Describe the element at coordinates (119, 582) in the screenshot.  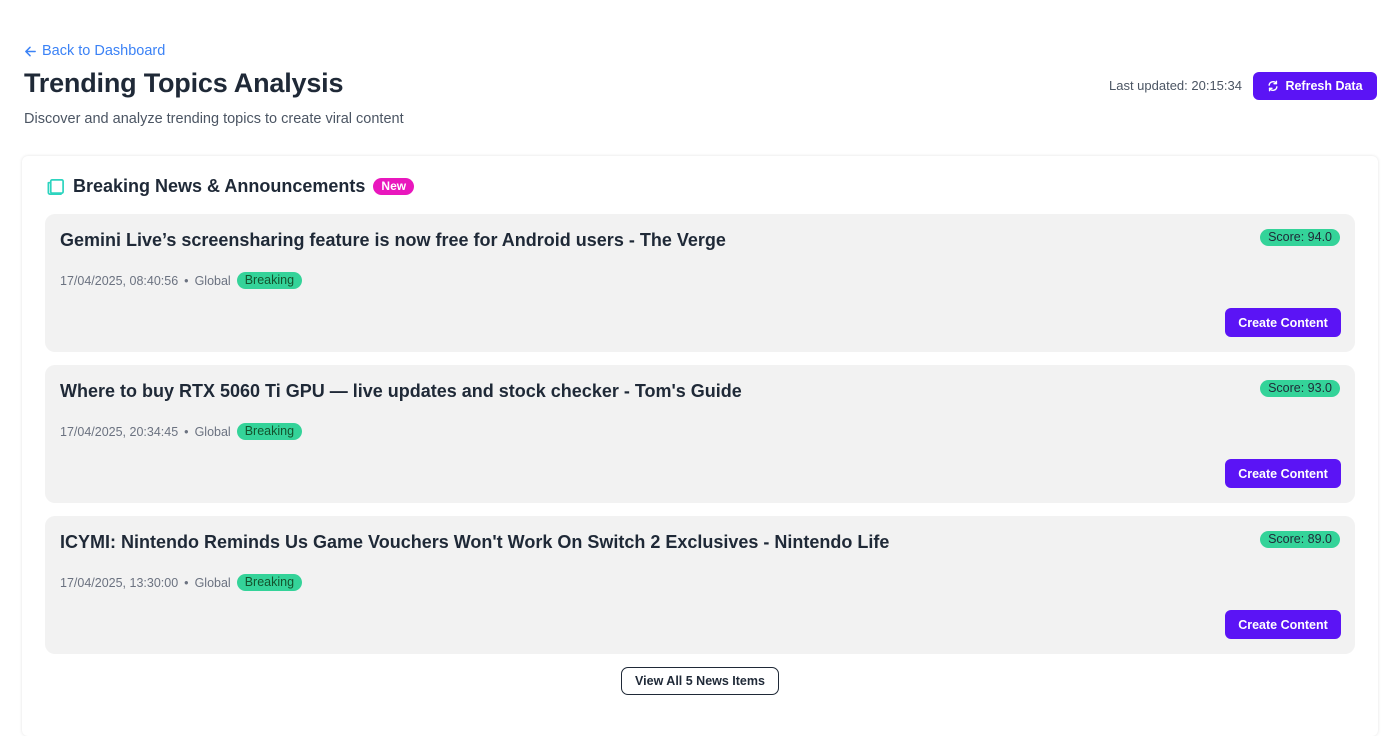
I see `news-item-date: 17/04/2025, 13:30:00` at that location.